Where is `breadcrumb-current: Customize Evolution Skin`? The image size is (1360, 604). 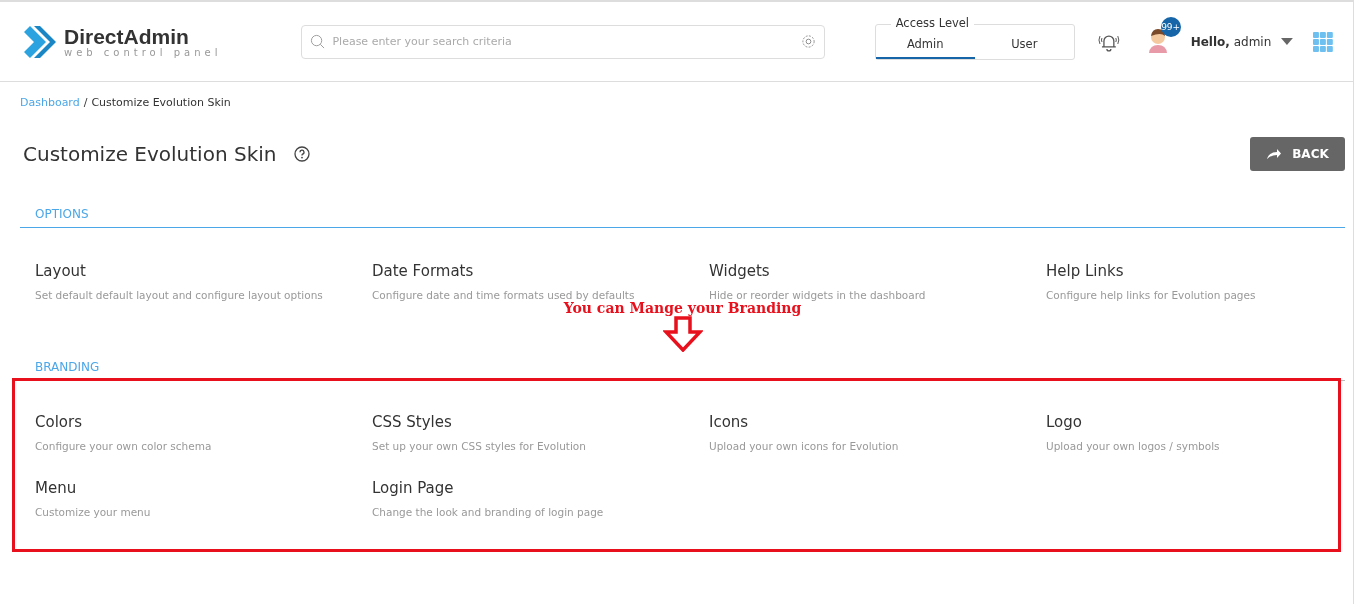
breadcrumb-current: Customize Evolution Skin is located at coordinates (161, 102).